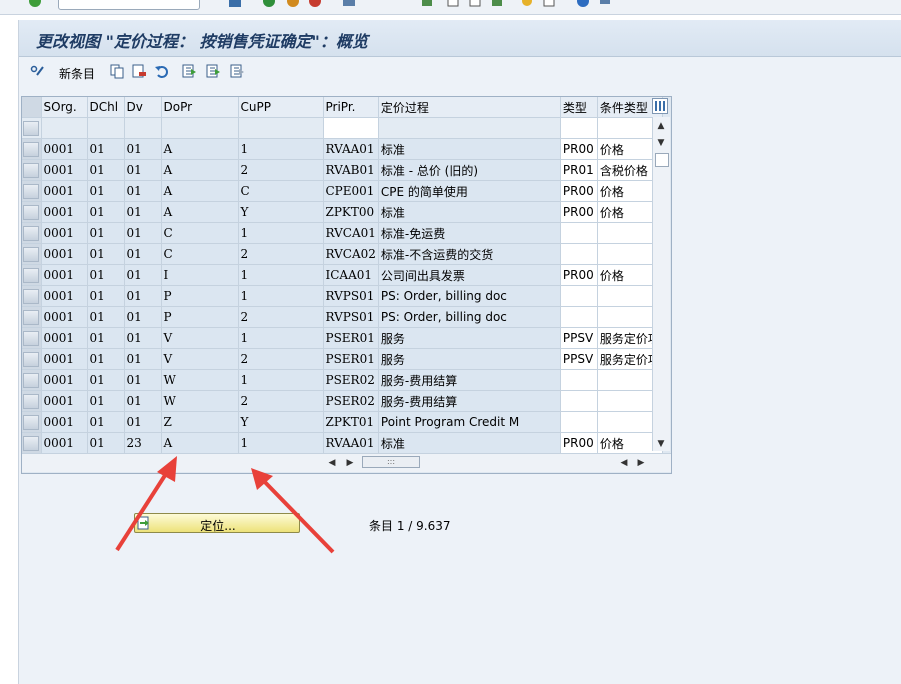 This screenshot has height=684, width=901. What do you see at coordinates (475, 4) in the screenshot?
I see `next-page-icon` at bounding box center [475, 4].